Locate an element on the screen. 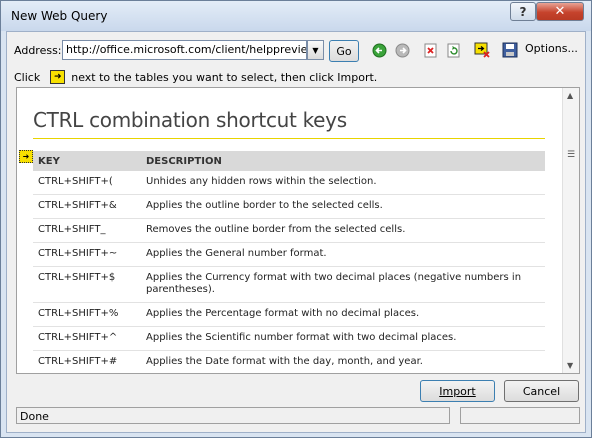 Image resolution: width=592 pixels, height=438 pixels. forward-arrow-icon is located at coordinates (402, 50).